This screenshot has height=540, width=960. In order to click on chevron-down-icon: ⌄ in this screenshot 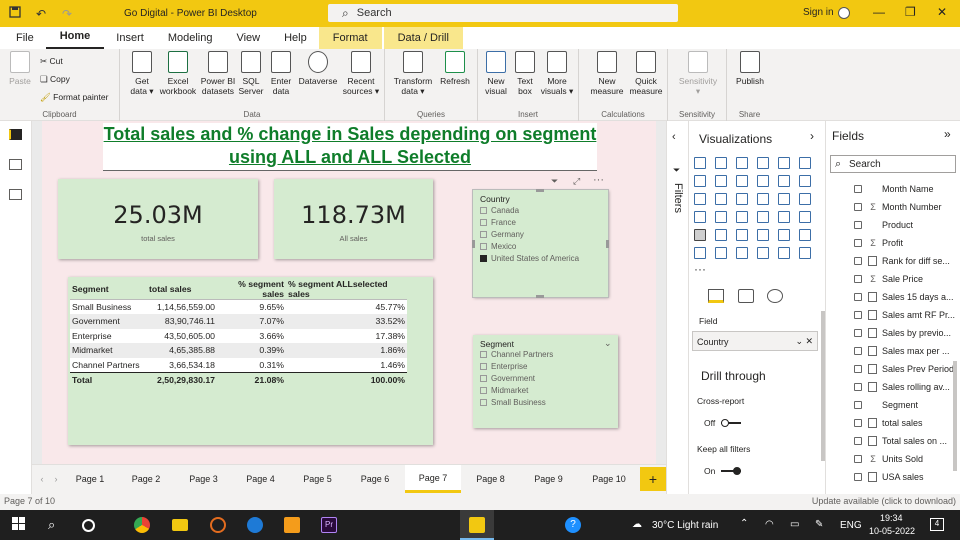, I will do `click(608, 343)`.